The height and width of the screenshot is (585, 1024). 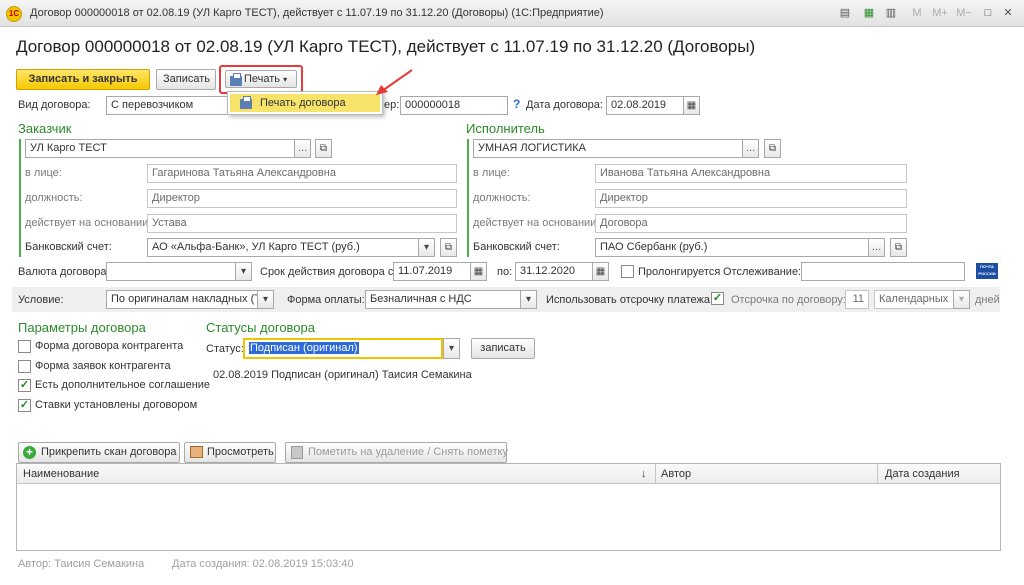 I want to click on column-name: Наименование, so click(x=61, y=474).